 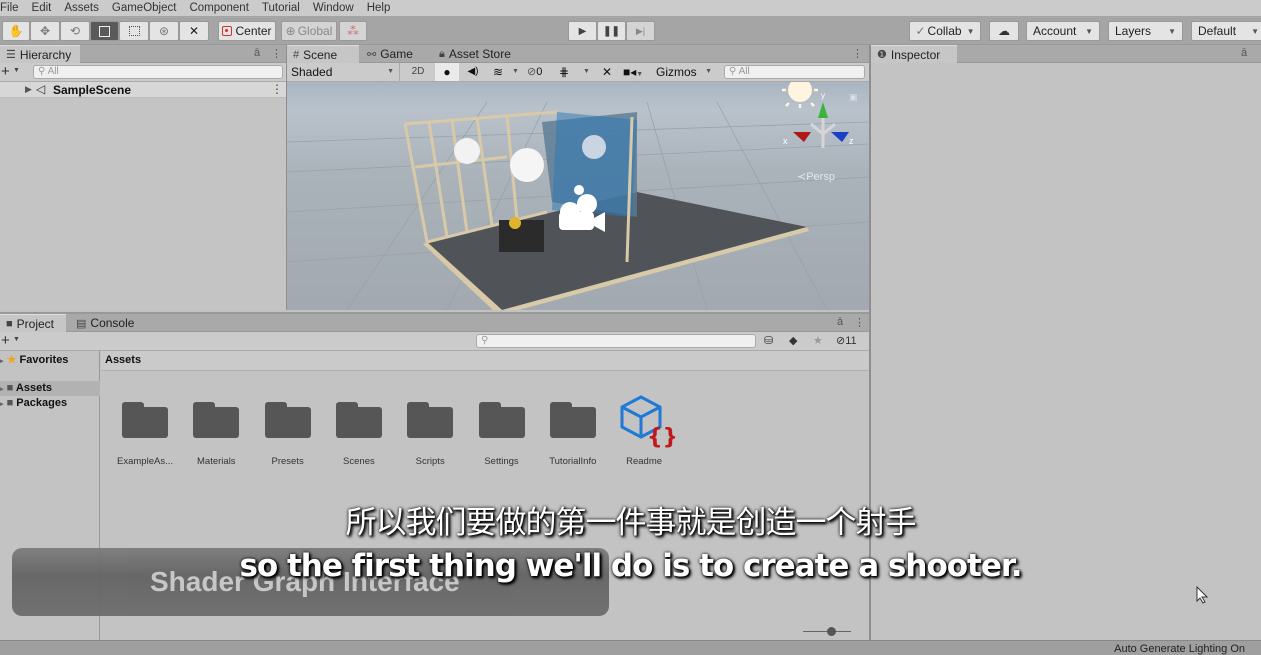 What do you see at coordinates (379, 8) in the screenshot?
I see `menu-help: Help` at bounding box center [379, 8].